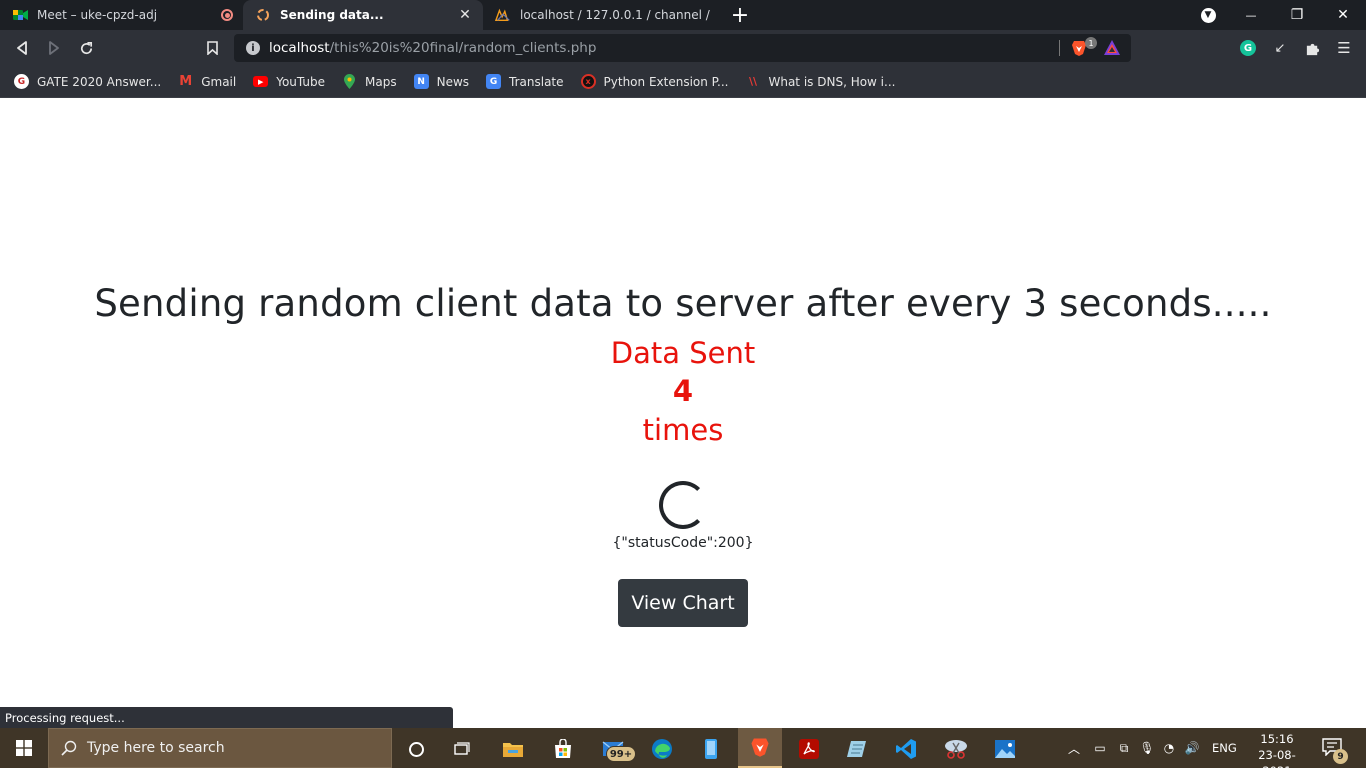 The height and width of the screenshot is (779, 1366). I want to click on acrobat-icon, so click(809, 749).